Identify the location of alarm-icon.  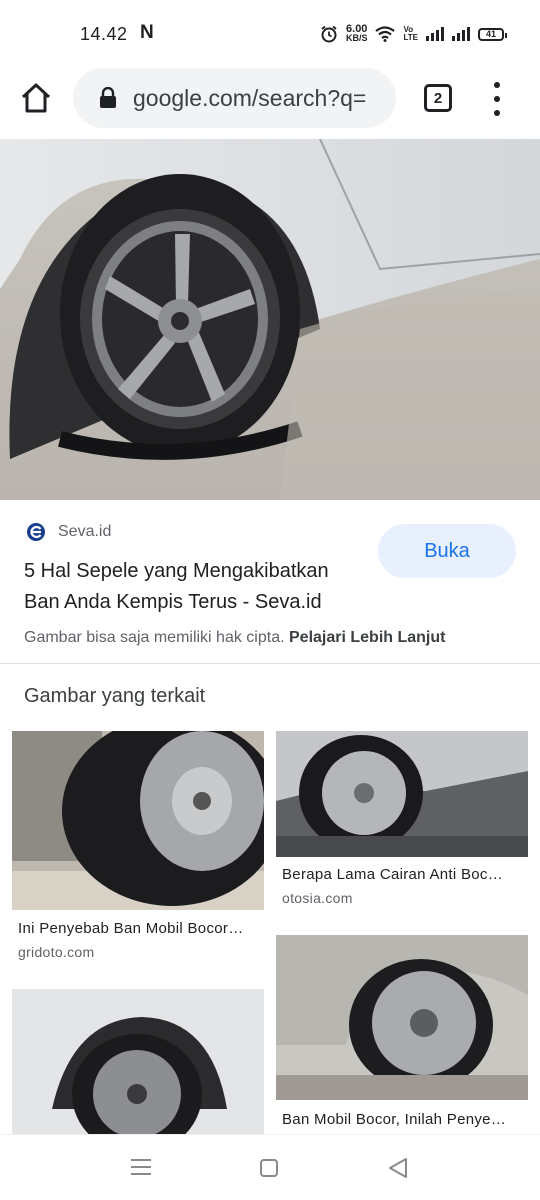
(329, 34).